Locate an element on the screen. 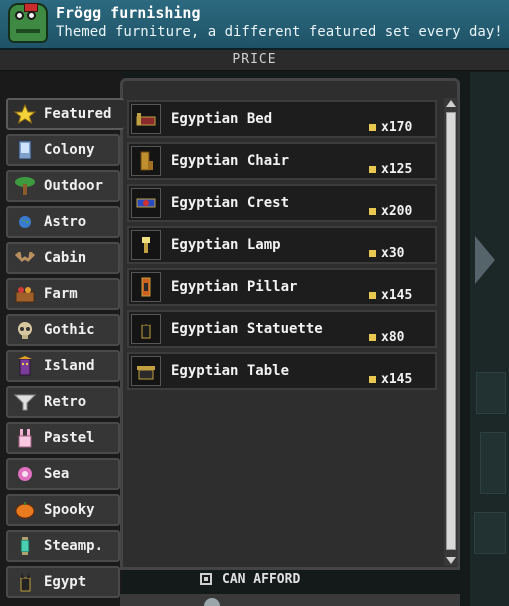  slider-knob is located at coordinates (212, 602).